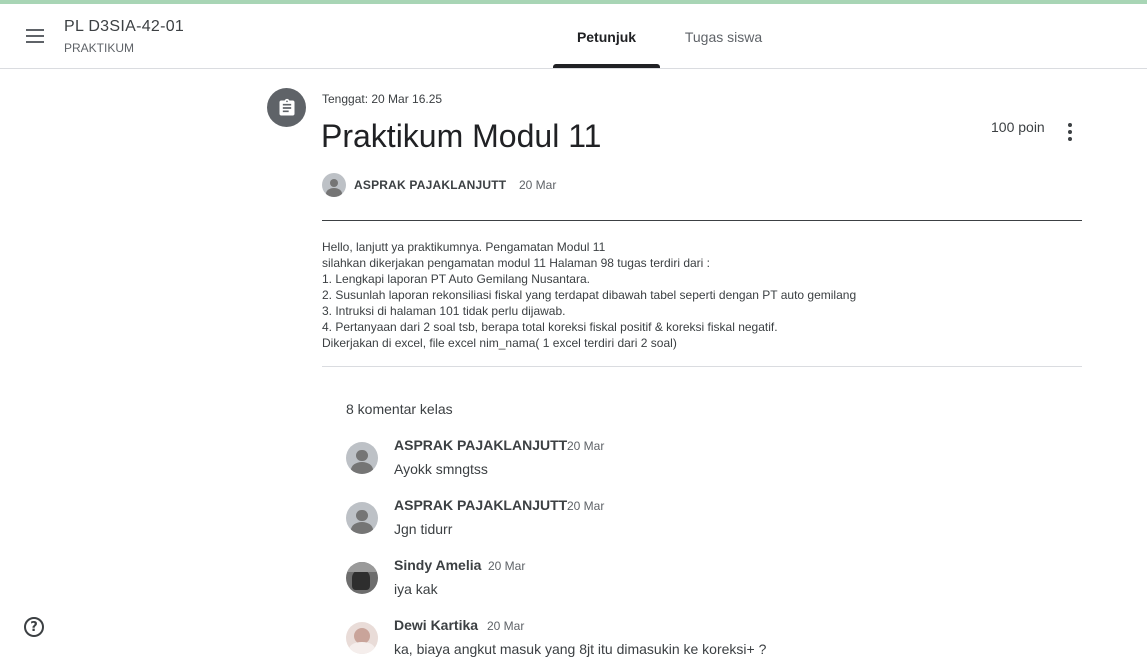 The image size is (1147, 661). What do you see at coordinates (36, 36) in the screenshot?
I see `menu-icon` at bounding box center [36, 36].